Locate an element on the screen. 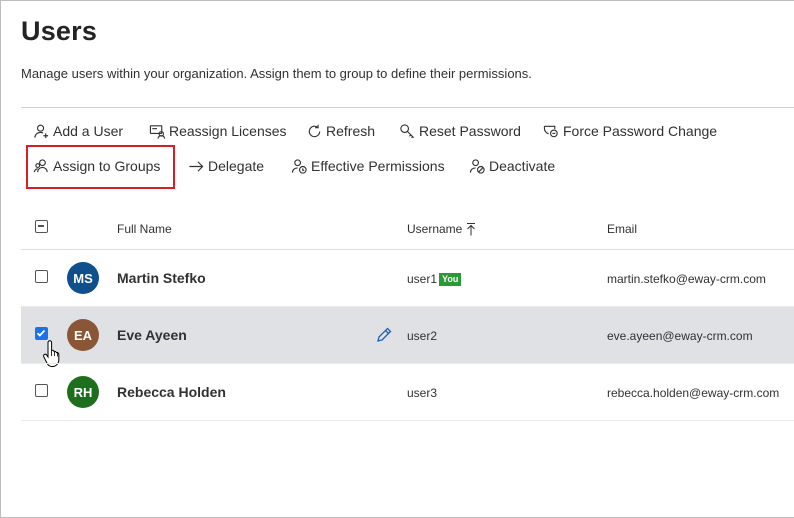 This screenshot has height=518, width=794. reset-password-button: Reset Password is located at coordinates (459, 131).